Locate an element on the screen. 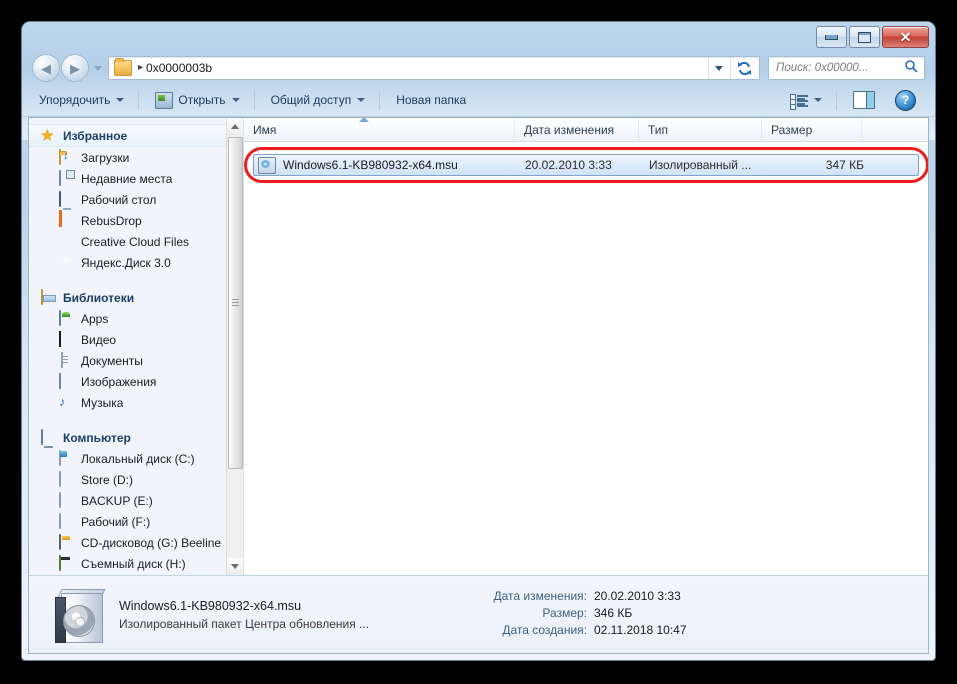 The width and height of the screenshot is (957, 684). sidebar-item-music: ♪ Музыка is located at coordinates (136, 402).